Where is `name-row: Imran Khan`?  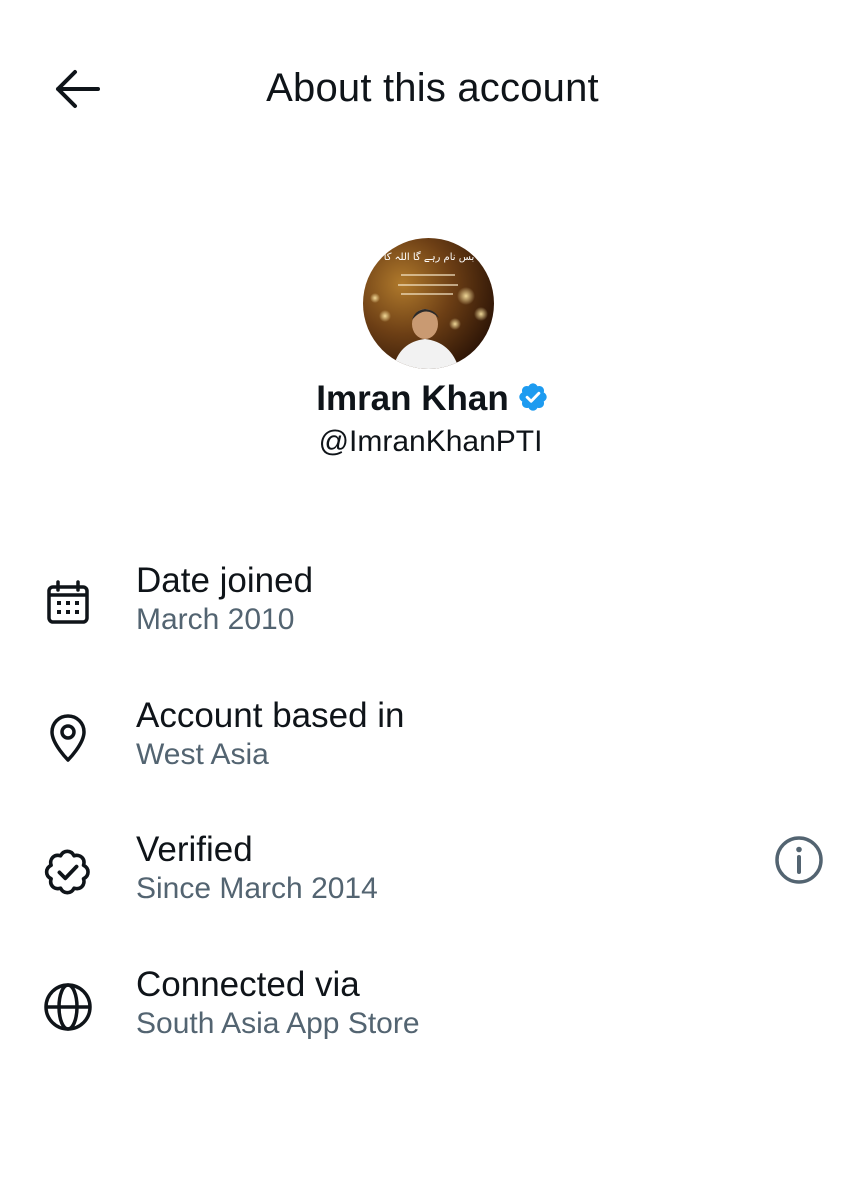 name-row: Imran Khan is located at coordinates (428, 399).